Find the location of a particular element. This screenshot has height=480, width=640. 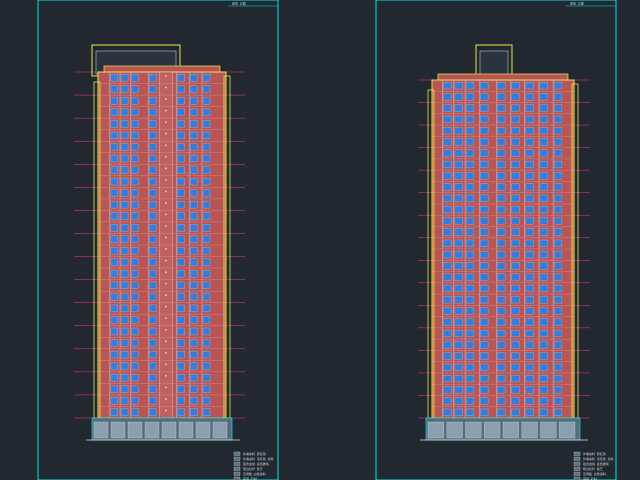

legend-label: 外墙涂料 砖红色 is located at coordinates (594, 453).